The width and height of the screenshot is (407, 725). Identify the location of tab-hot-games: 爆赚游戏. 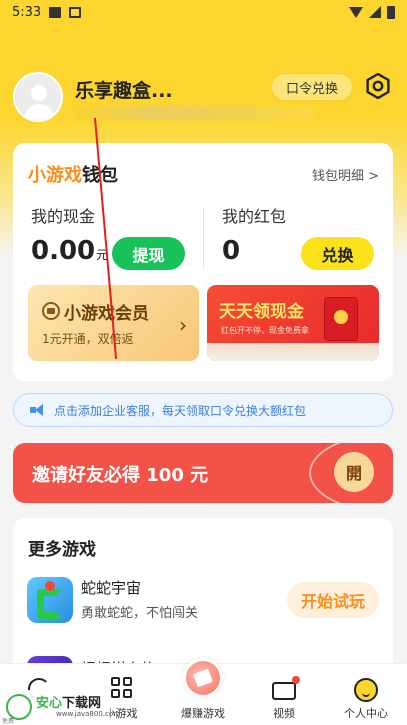
(203, 691).